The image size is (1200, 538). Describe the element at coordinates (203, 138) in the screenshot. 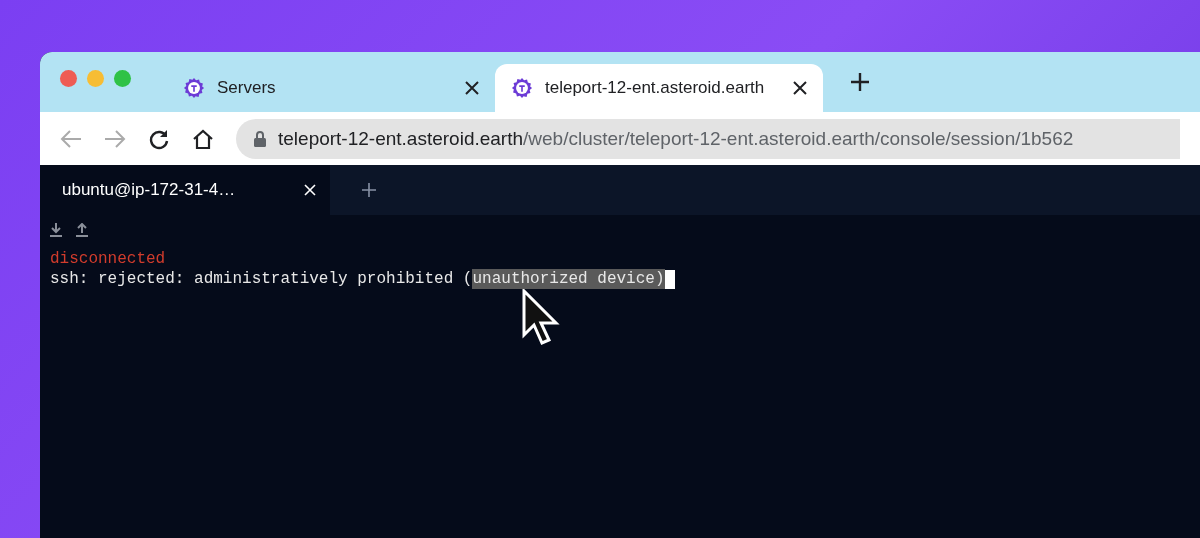

I see `home-icon` at that location.